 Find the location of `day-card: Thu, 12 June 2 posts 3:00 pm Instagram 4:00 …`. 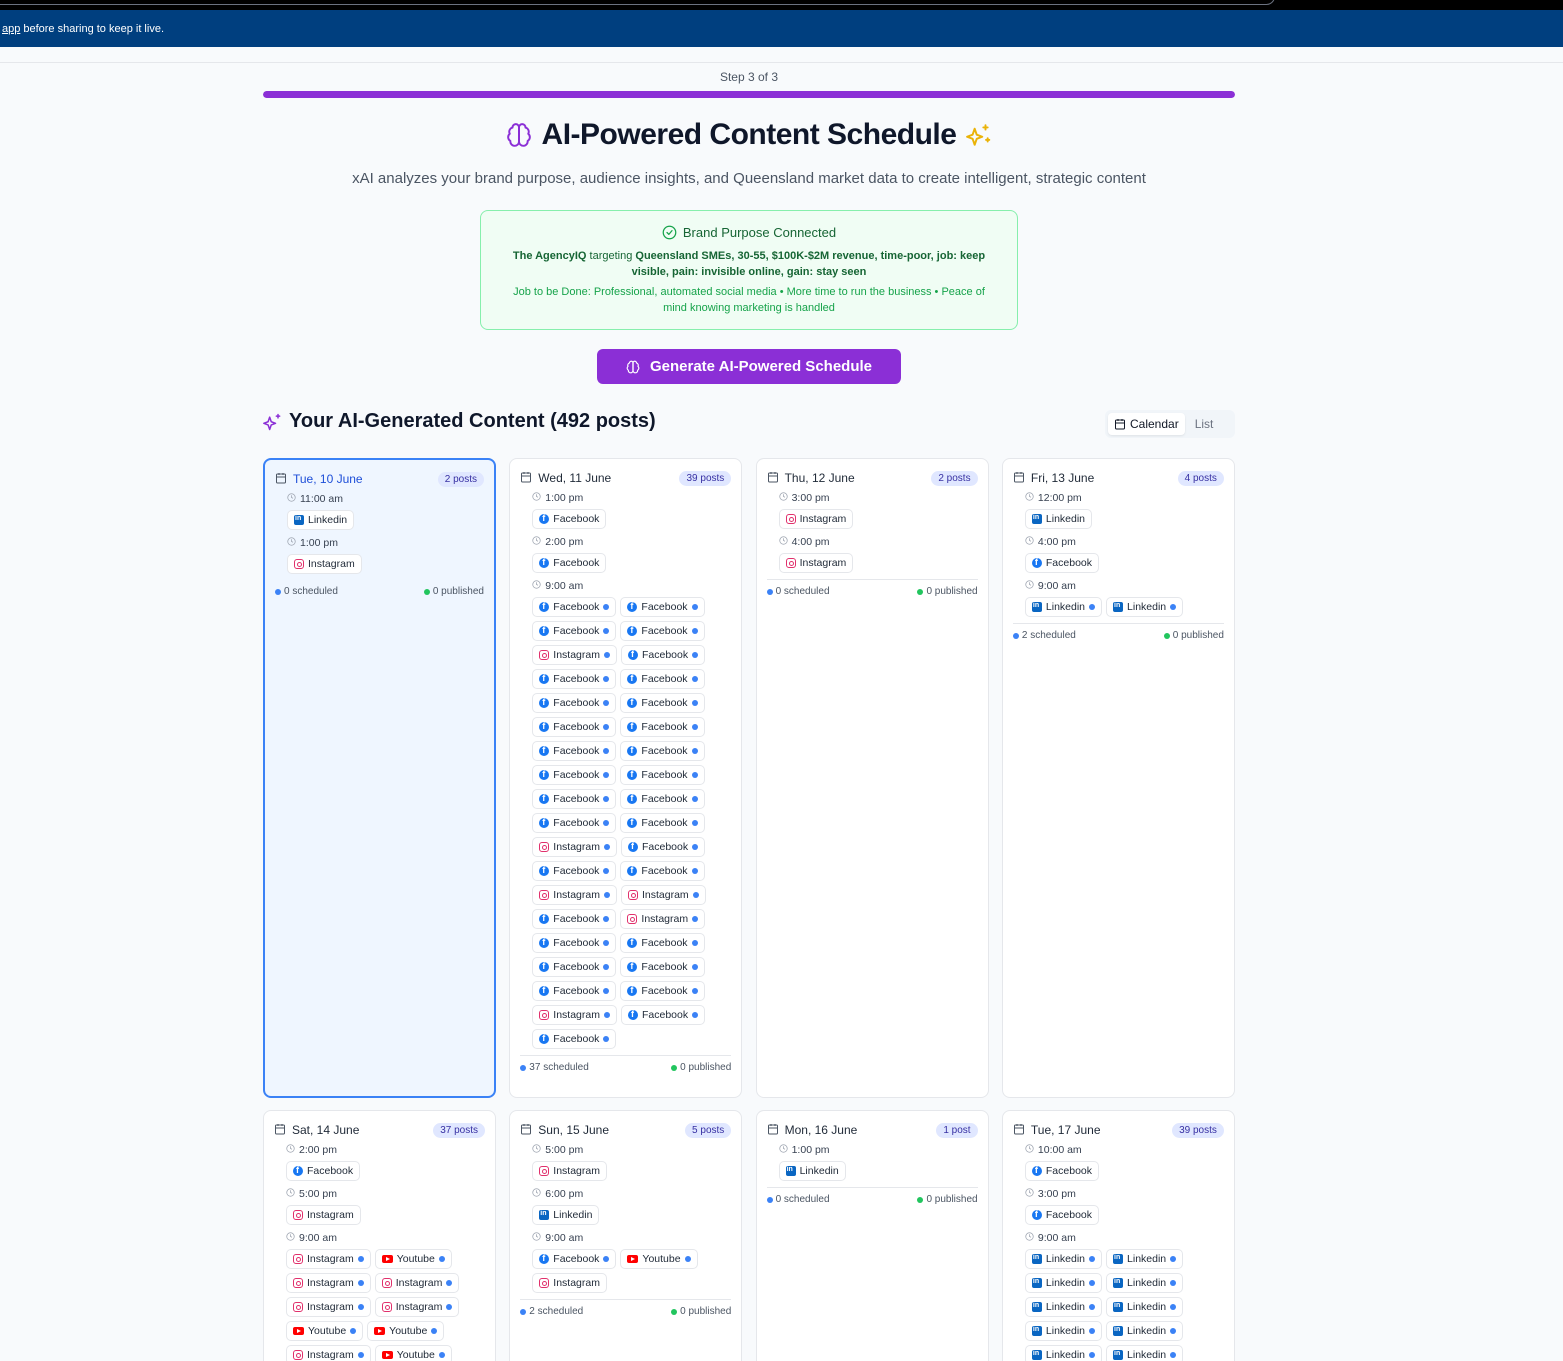

day-card: Thu, 12 June 2 posts 3:00 pm Instagram 4:00 … is located at coordinates (872, 778).